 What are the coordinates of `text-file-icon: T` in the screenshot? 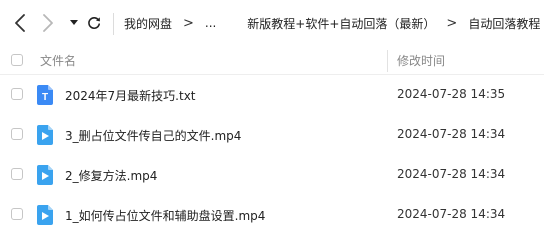 It's located at (45, 95).